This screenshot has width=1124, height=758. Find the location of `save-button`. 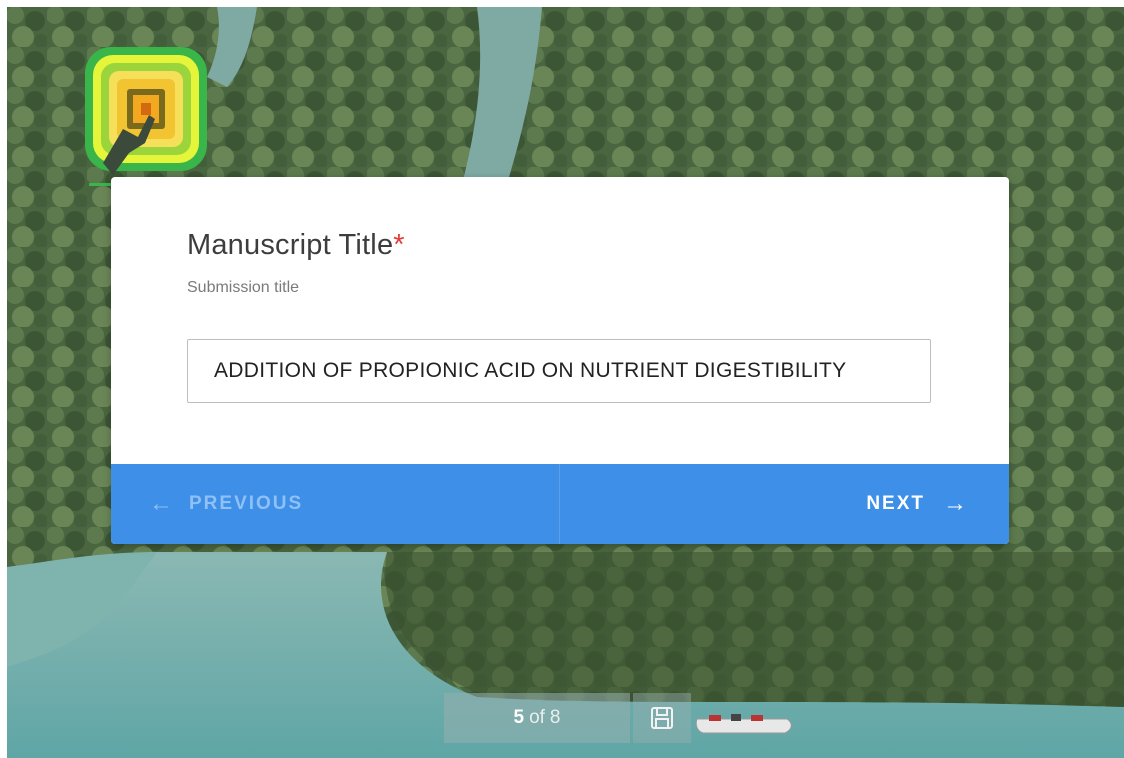

save-button is located at coordinates (662, 718).